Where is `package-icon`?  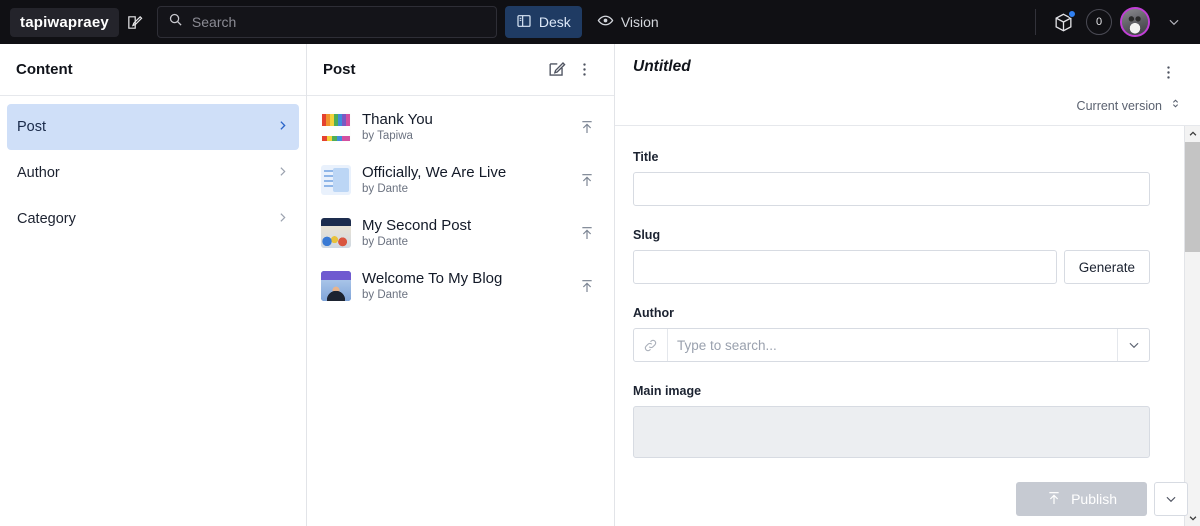 package-icon is located at coordinates (1063, 22).